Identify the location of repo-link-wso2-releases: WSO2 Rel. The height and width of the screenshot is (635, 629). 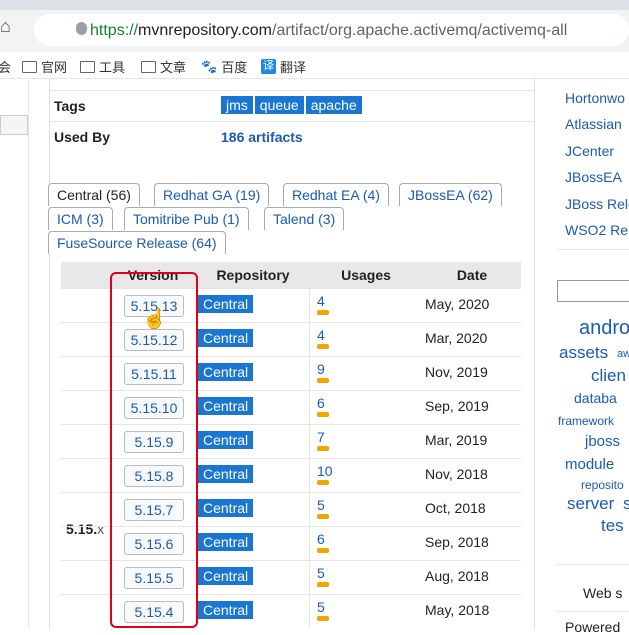
(597, 230).